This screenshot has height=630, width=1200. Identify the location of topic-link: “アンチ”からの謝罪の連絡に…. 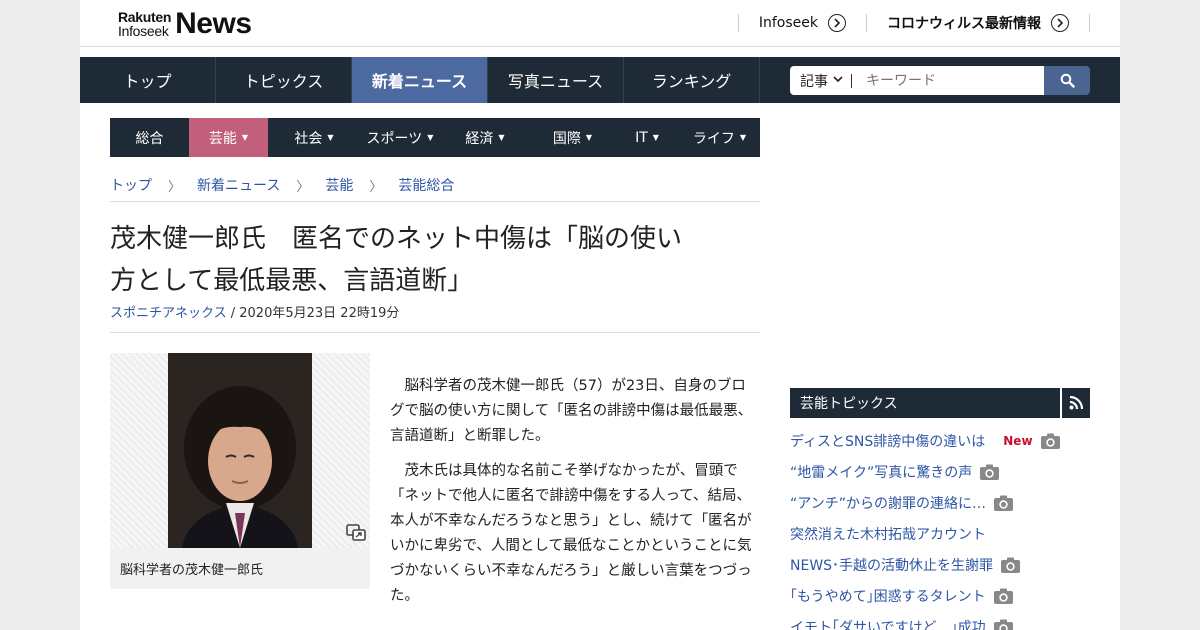
(888, 503).